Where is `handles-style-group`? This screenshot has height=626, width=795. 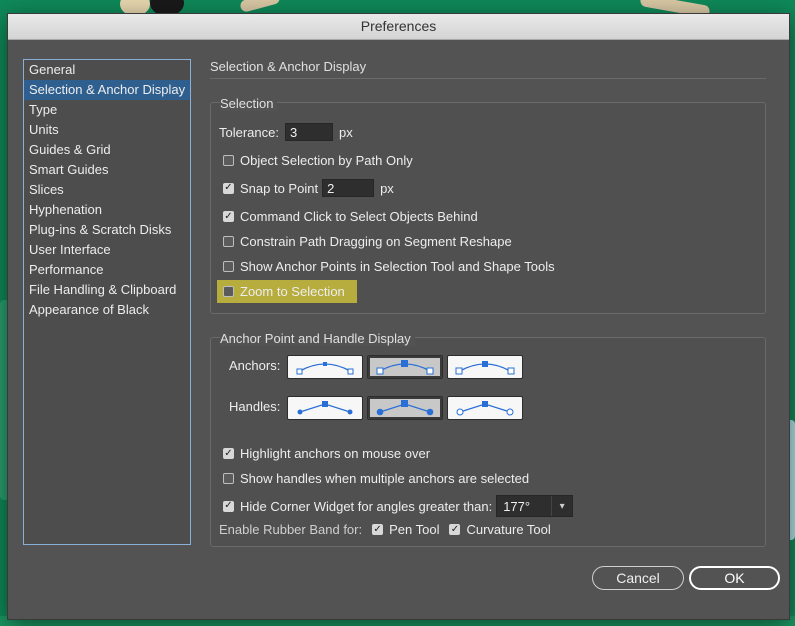 handles-style-group is located at coordinates (405, 408).